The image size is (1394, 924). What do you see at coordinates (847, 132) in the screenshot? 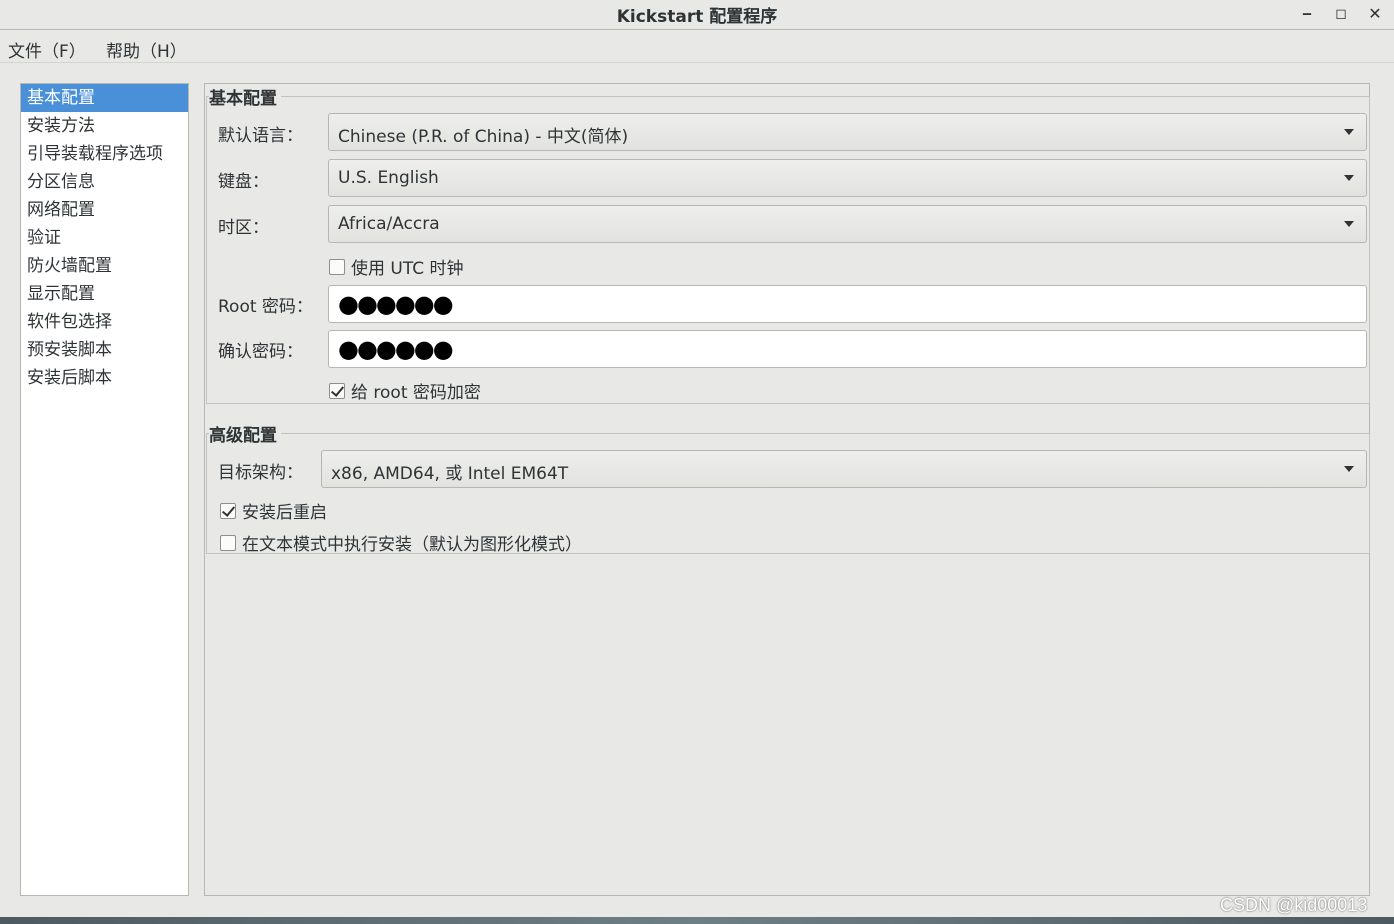
I see `language-combo: Chinese (P.R. of China) - 中文(简体)` at bounding box center [847, 132].